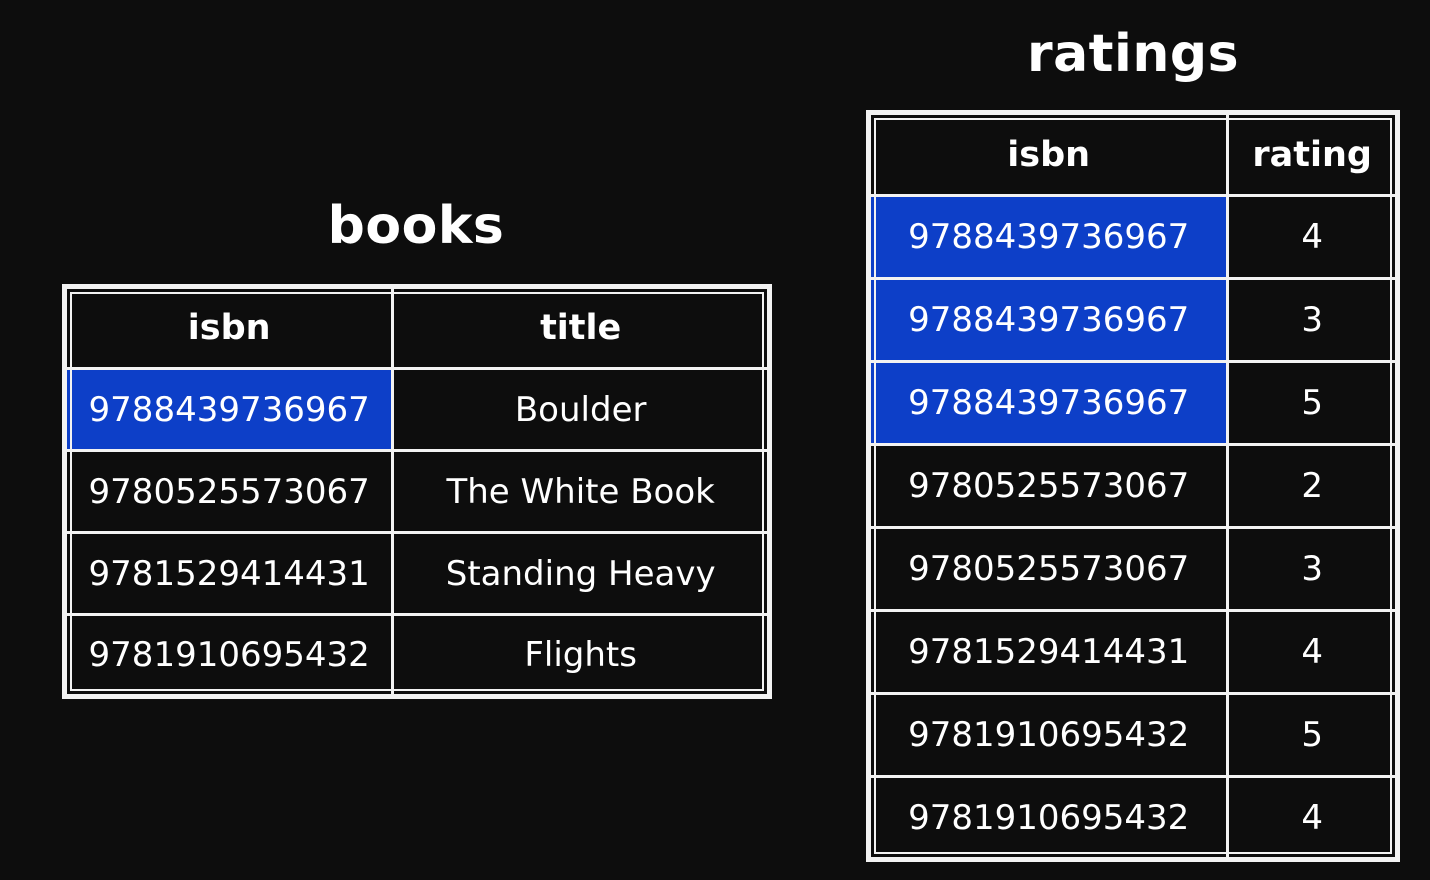  Describe the element at coordinates (228, 491) in the screenshot. I see `books-cell-isbn: 9780525573067` at that location.